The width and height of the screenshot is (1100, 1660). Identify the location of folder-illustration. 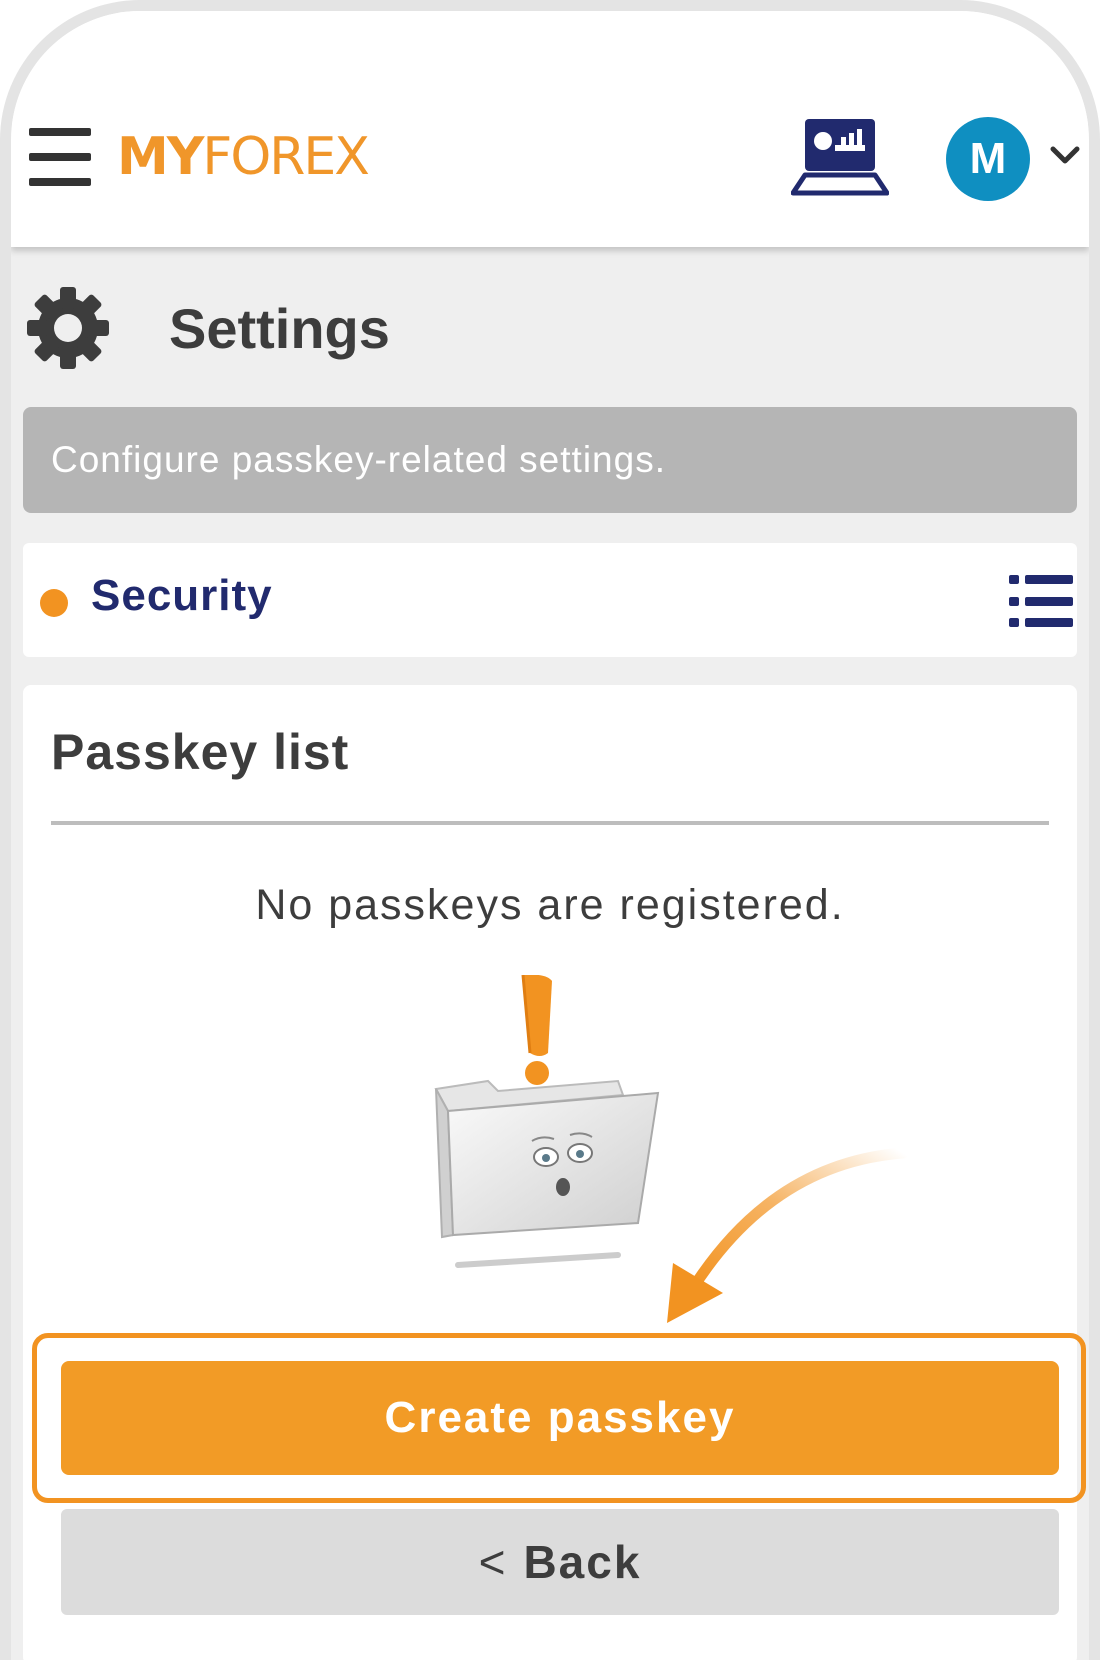
(547, 1121).